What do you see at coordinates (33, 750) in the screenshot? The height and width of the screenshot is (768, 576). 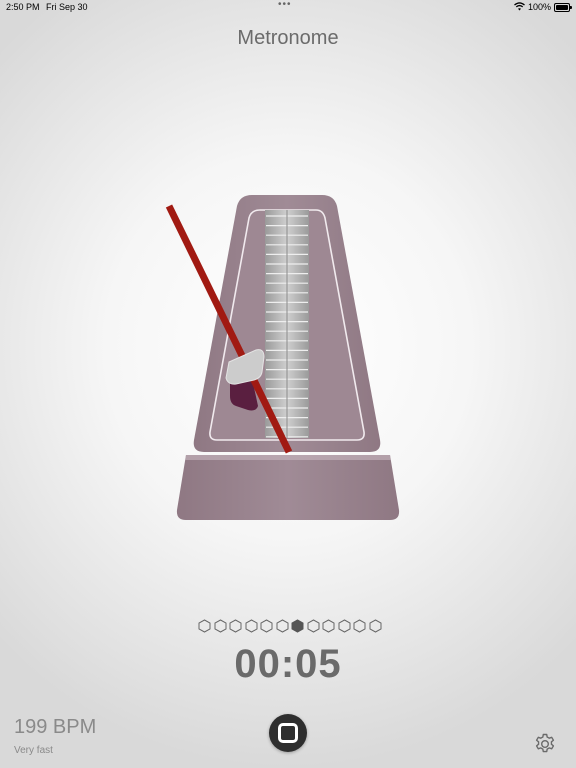 I see `tempo-marking: Very fast` at bounding box center [33, 750].